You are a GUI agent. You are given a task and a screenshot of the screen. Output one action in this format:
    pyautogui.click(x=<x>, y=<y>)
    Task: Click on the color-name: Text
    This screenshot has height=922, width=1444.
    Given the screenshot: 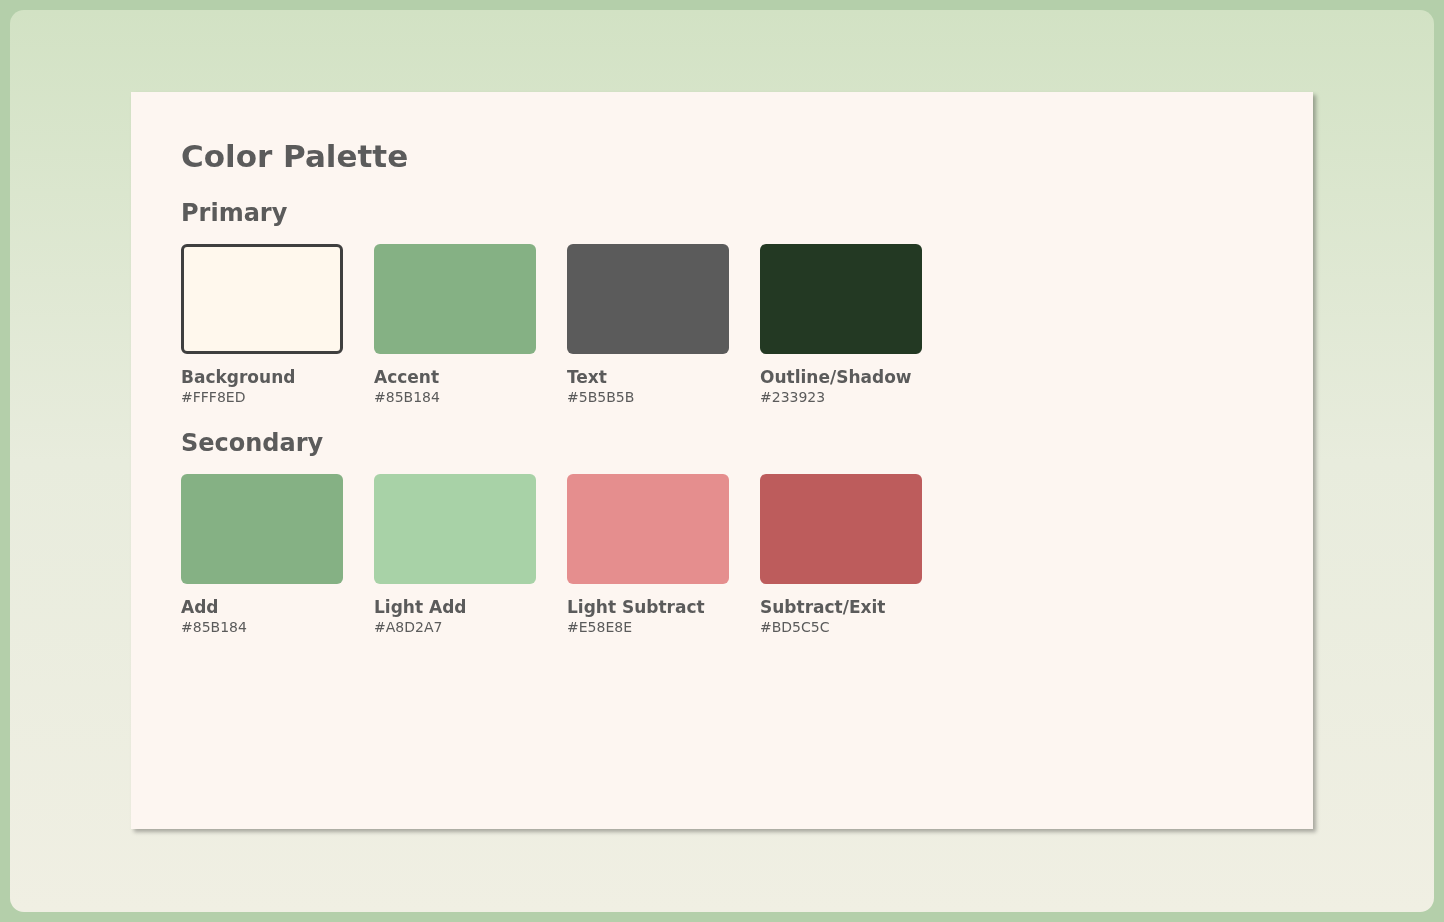 What is the action you would take?
    pyautogui.click(x=587, y=377)
    